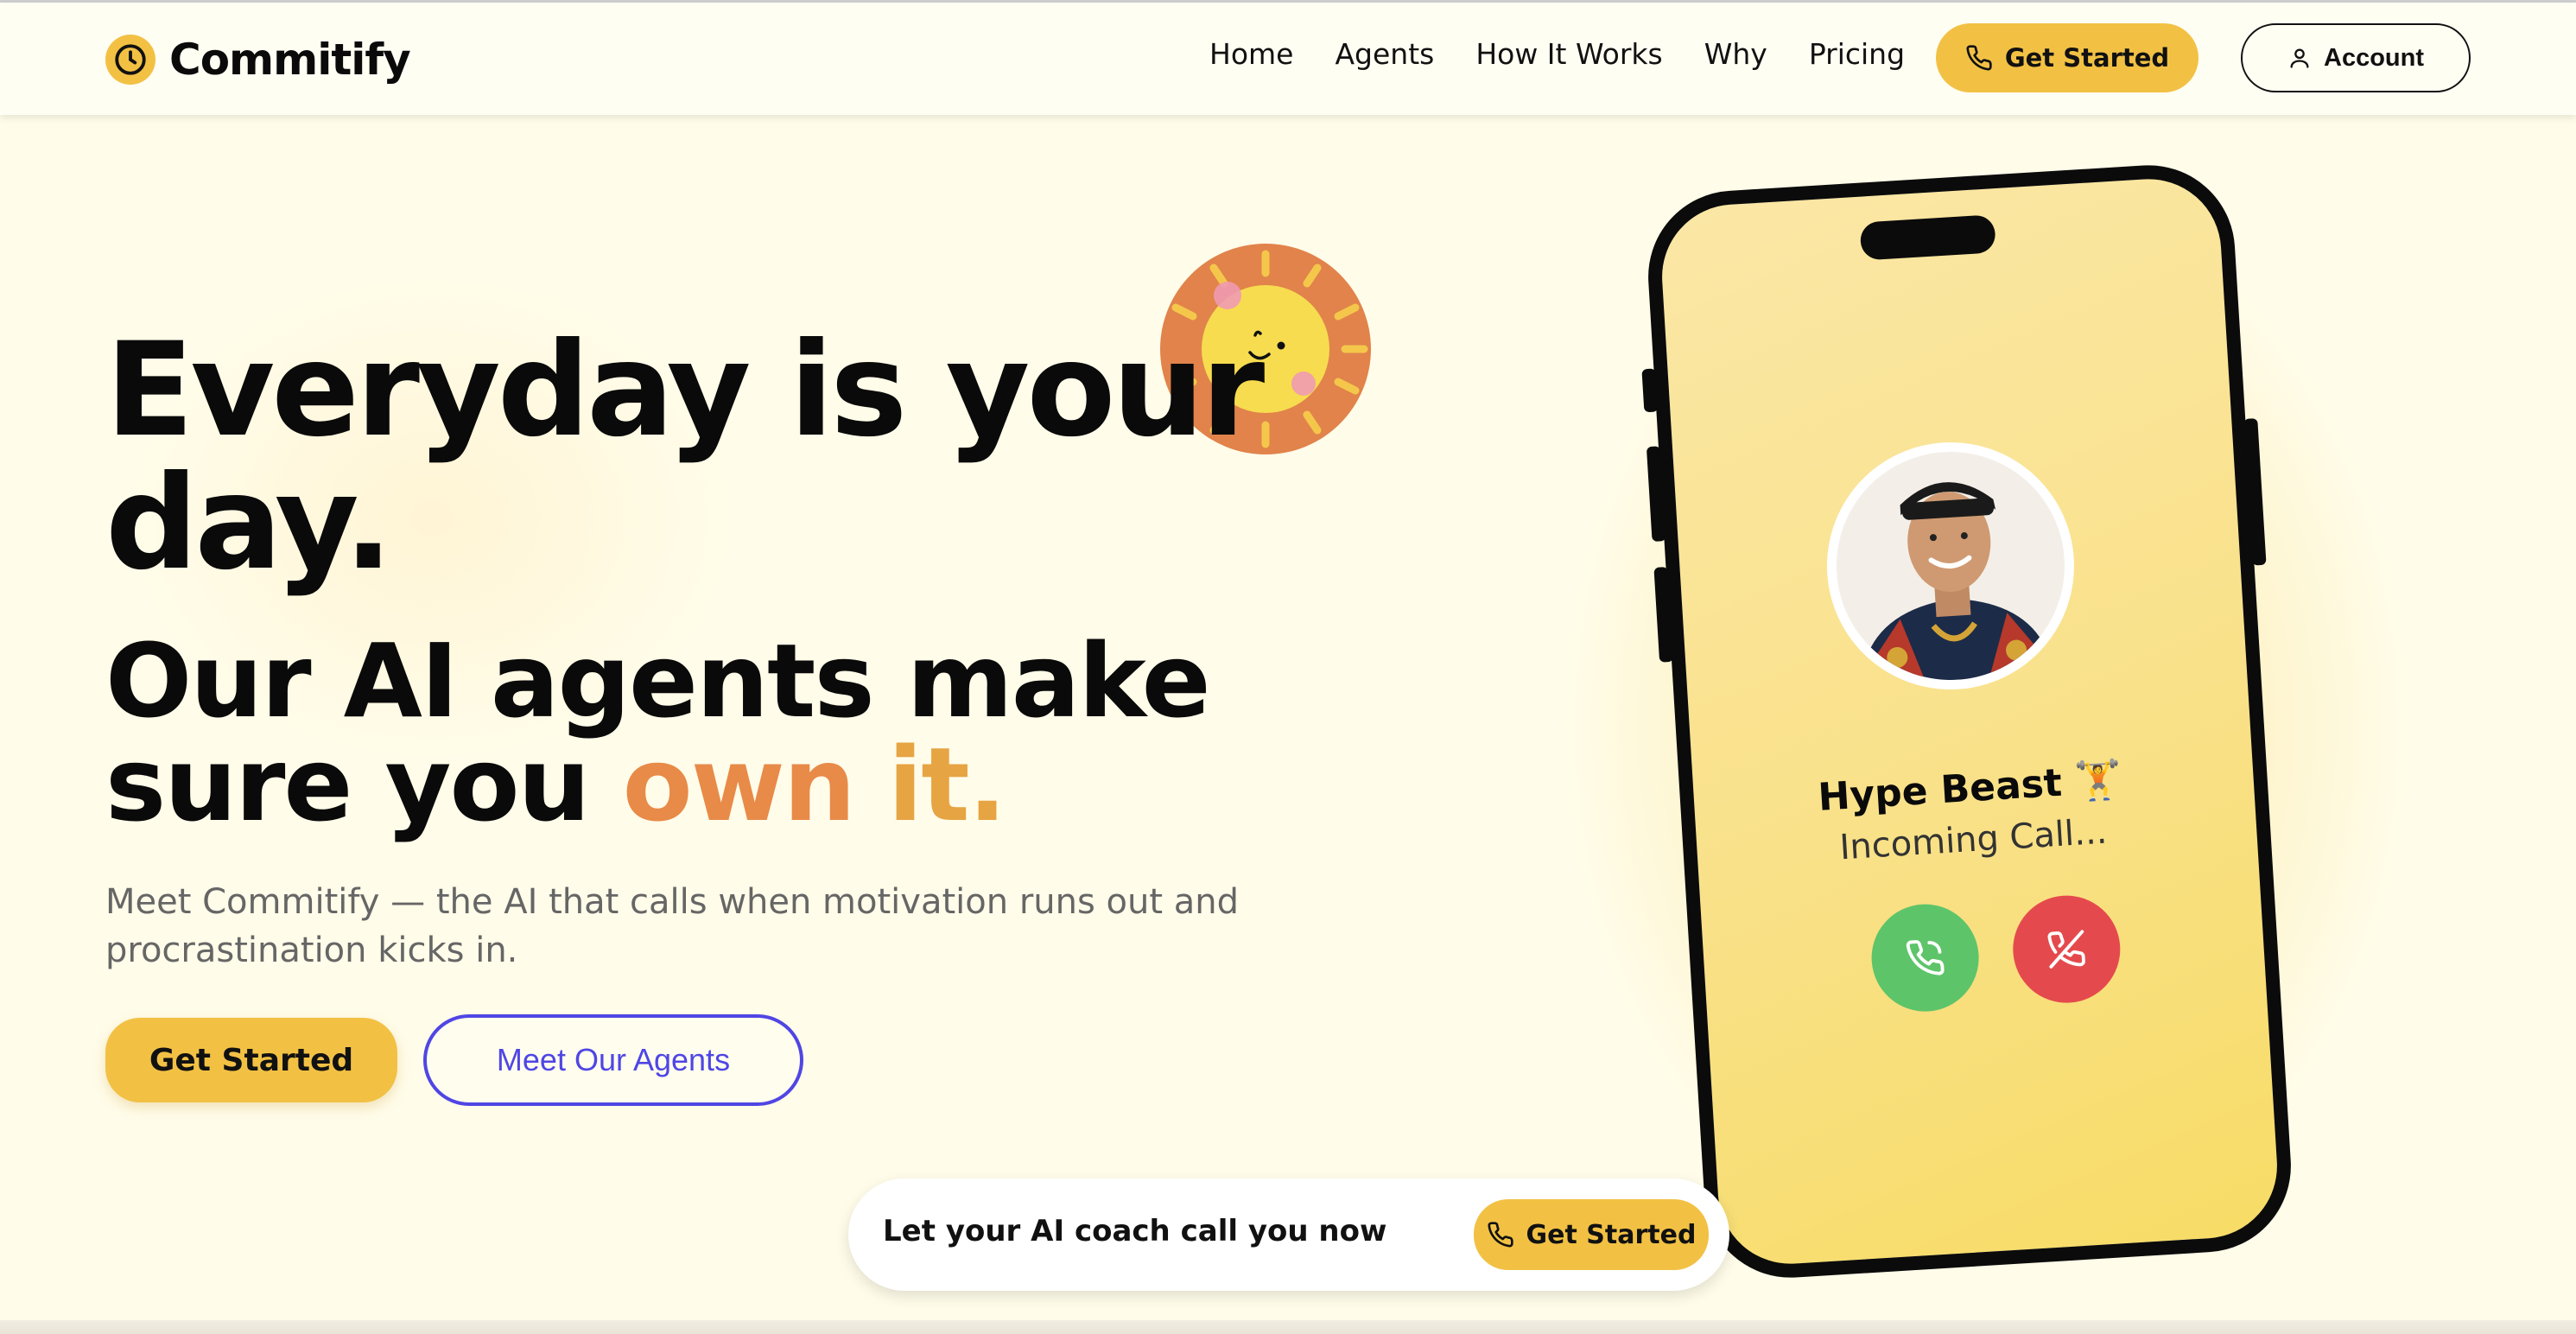  Describe the element at coordinates (1611, 1234) in the screenshot. I see `bar-get-started-label: Get Started` at that location.